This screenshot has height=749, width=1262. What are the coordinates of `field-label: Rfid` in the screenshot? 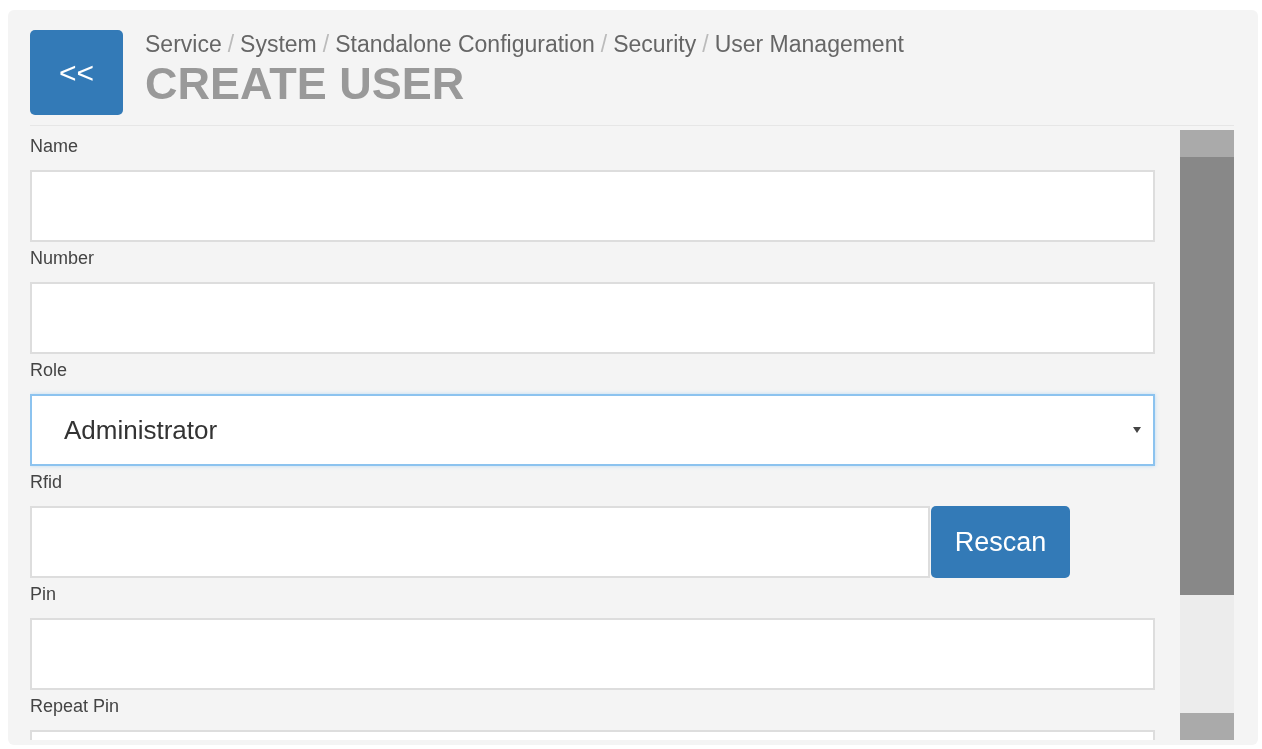 It's located at (46, 482).